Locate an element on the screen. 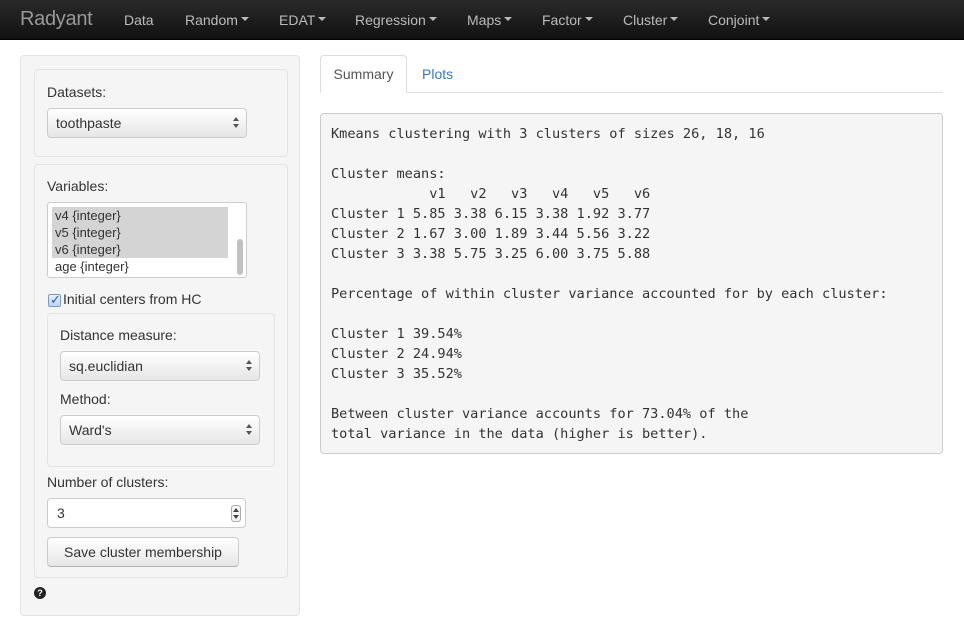 The width and height of the screenshot is (964, 621). nav-data: Data is located at coordinates (139, 20).